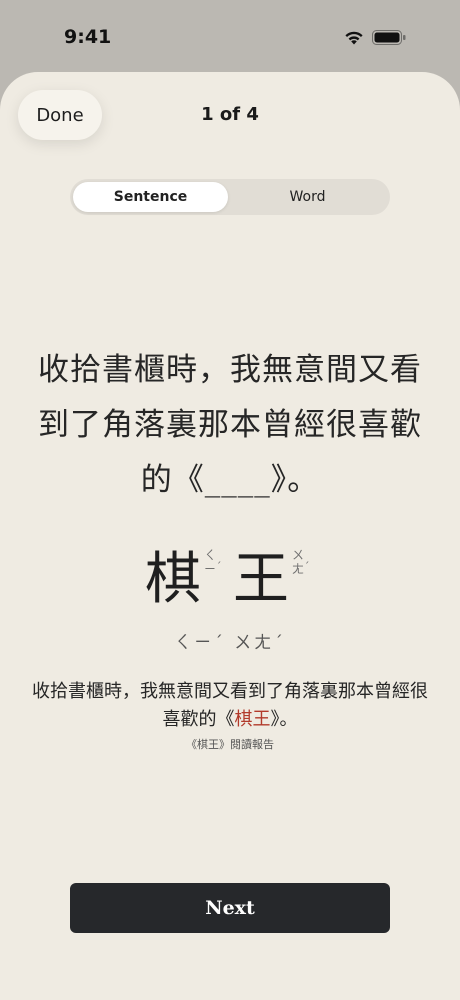  I want to click on page-counter: 1 of 4, so click(230, 114).